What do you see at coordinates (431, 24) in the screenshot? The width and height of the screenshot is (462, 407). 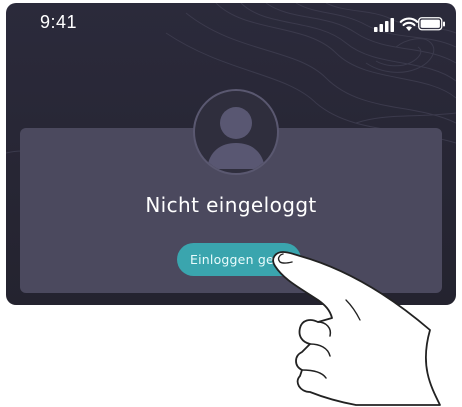 I see `battery-icon` at bounding box center [431, 24].